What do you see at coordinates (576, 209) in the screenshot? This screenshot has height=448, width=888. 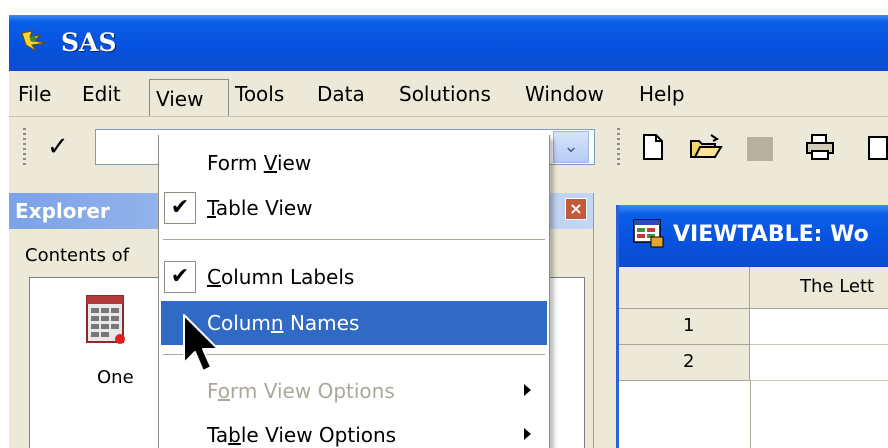 I see `close-icon: ×` at bounding box center [576, 209].